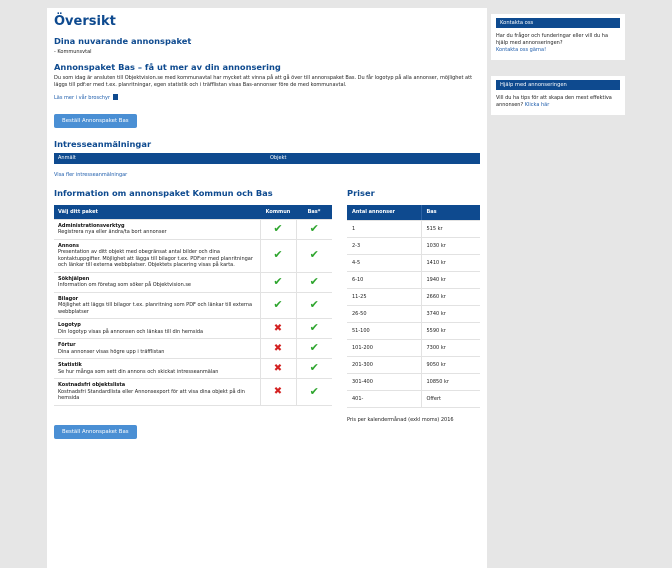 This screenshot has width=672, height=568. Describe the element at coordinates (85, 21) in the screenshot. I see `page-title: Översikt` at that location.